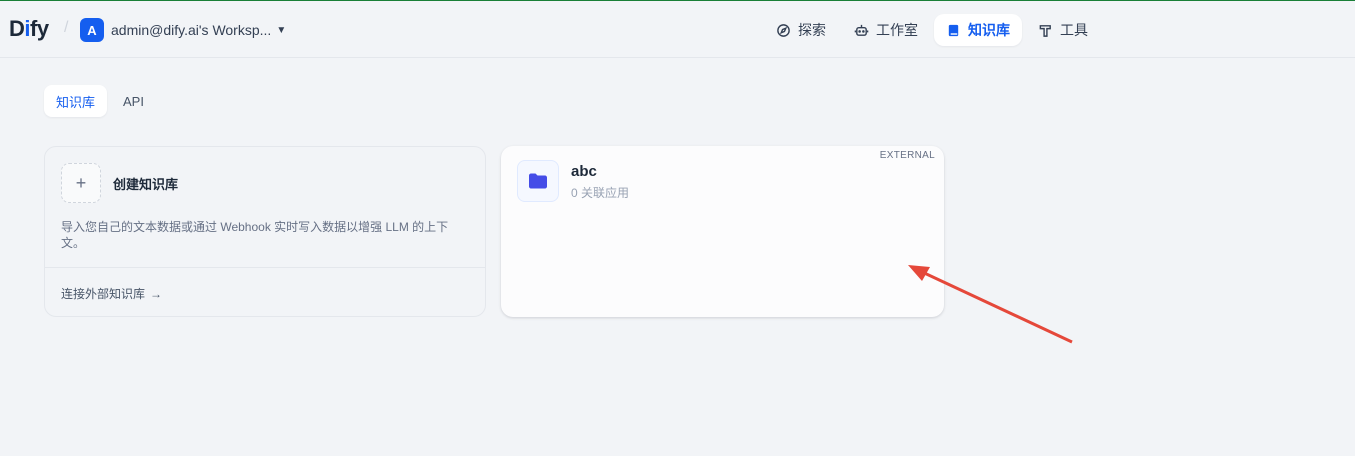  What do you see at coordinates (990, 304) in the screenshot?
I see `annotation-arrow-icon` at bounding box center [990, 304].